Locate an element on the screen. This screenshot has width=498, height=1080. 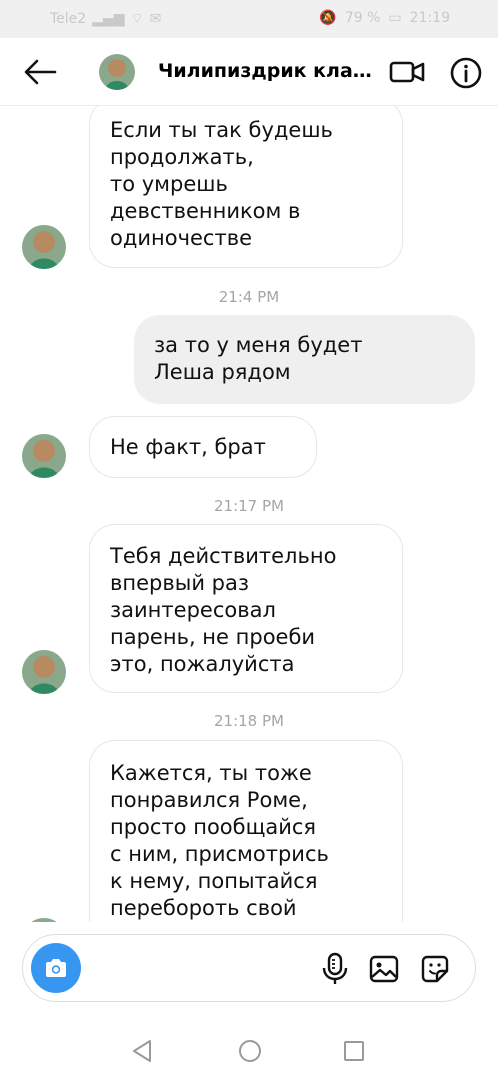
message-text: за то у меня будет Леша рядом is located at coordinates (258, 358).